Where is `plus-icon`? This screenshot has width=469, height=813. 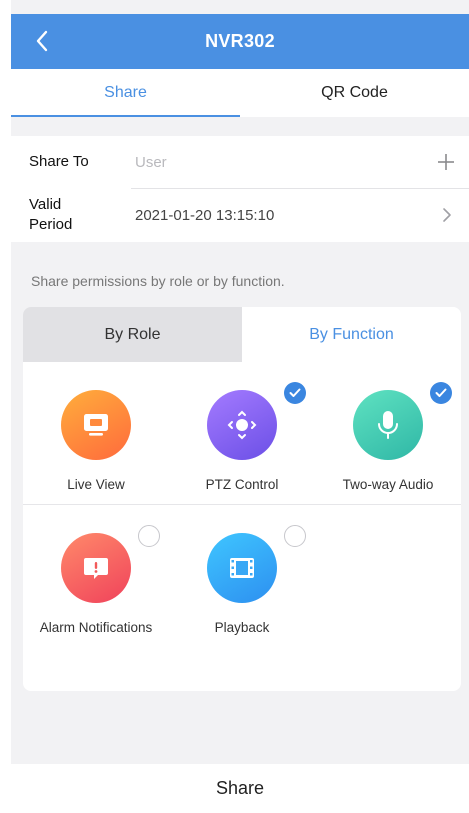 plus-icon is located at coordinates (446, 162).